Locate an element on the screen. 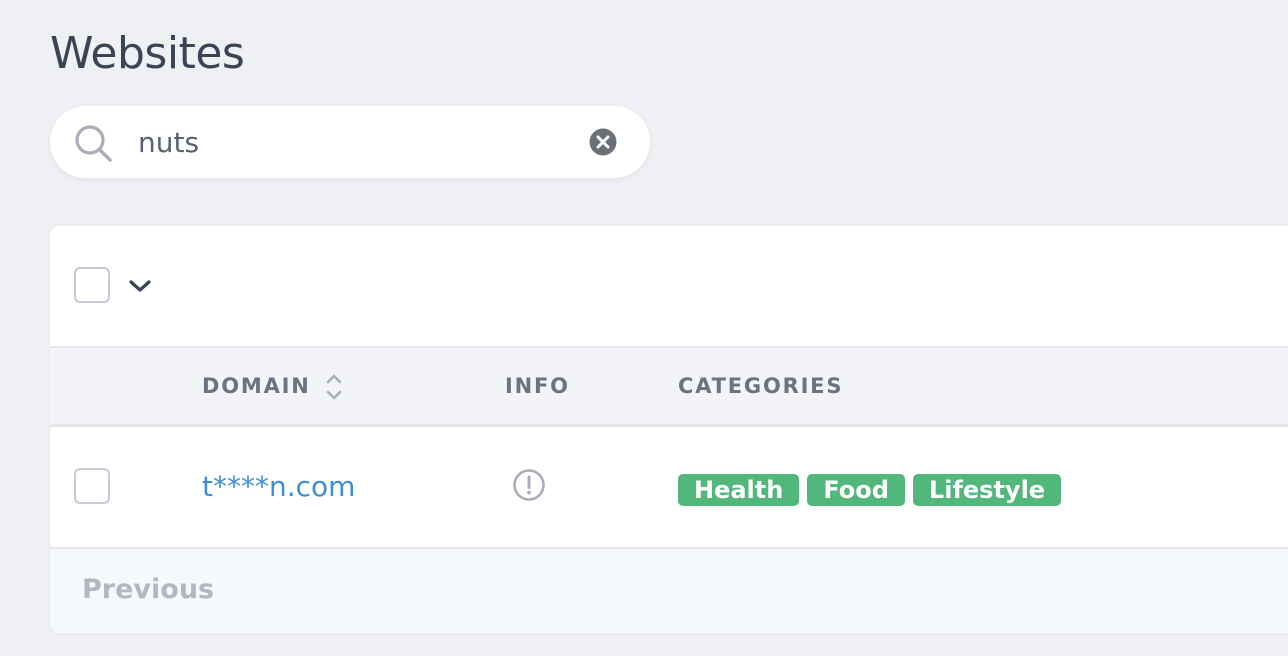 The width and height of the screenshot is (1288, 656). select-all-checkbox is located at coordinates (92, 285).